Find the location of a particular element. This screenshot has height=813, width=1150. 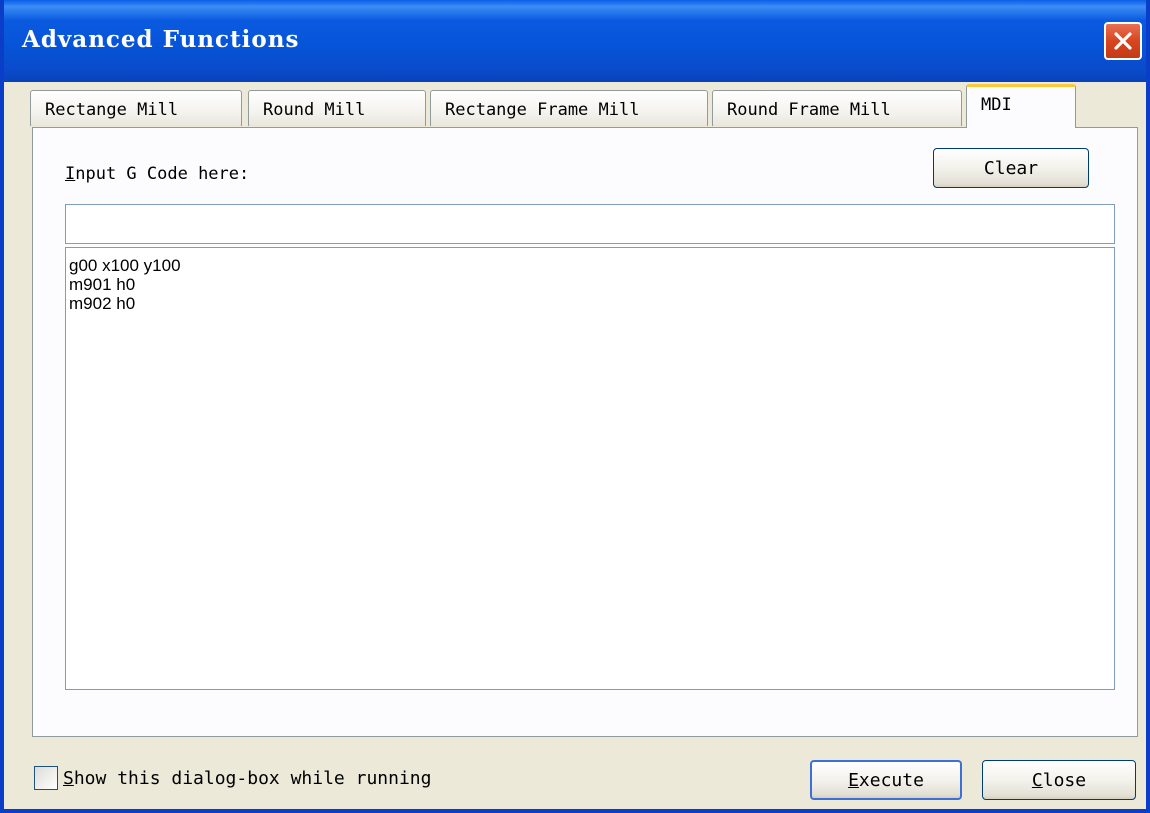

window-close-button is located at coordinates (1123, 41).